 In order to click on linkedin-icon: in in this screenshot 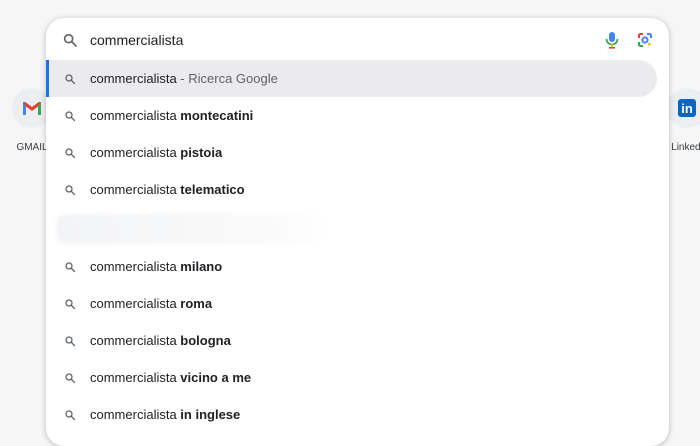, I will do `click(683, 108)`.